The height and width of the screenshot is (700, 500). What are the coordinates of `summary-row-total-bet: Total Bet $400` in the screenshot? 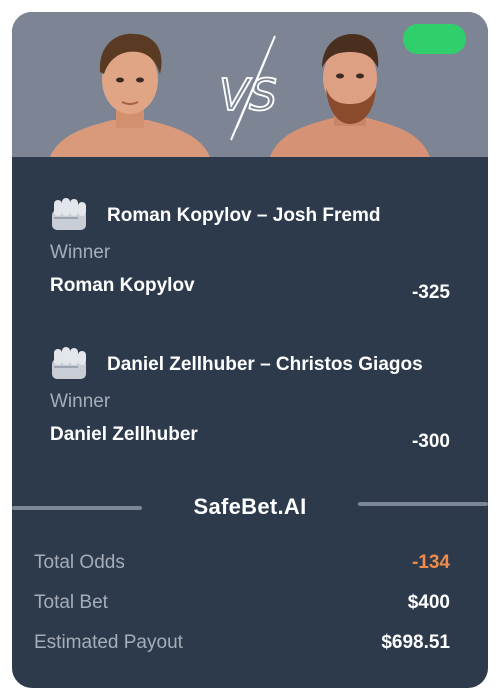 It's located at (250, 604).